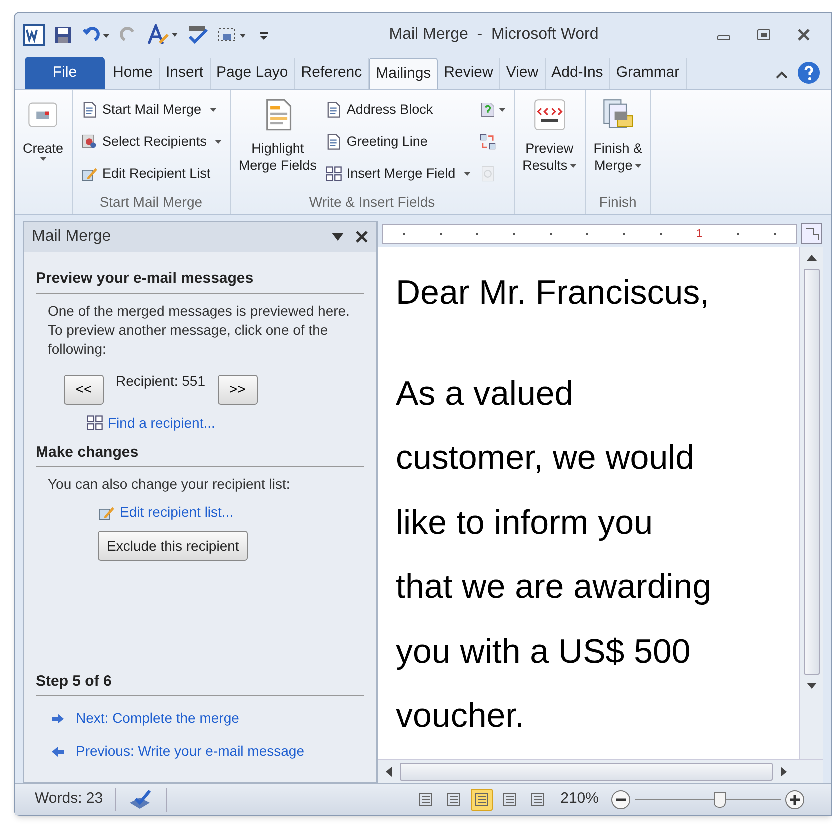  I want to click on document-line: Dear Mr. Franciscus,, so click(553, 293).